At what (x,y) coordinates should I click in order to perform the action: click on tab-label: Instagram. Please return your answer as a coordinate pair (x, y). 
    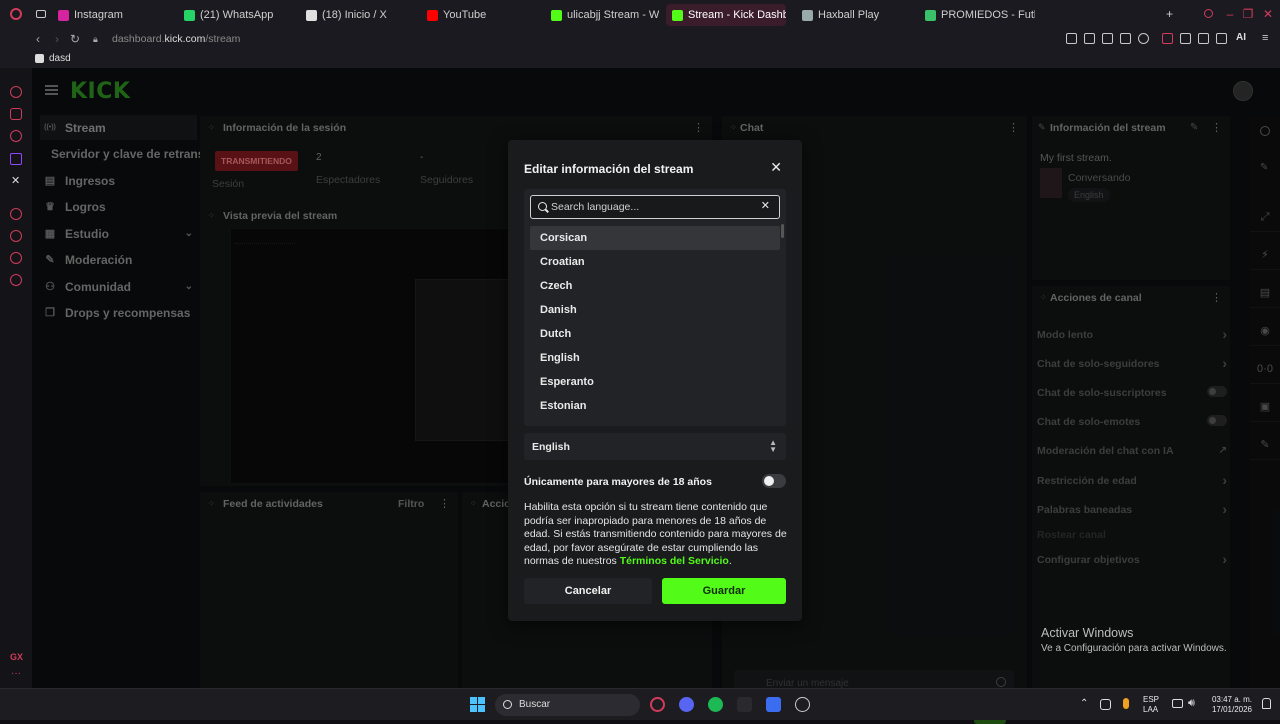
    Looking at the image, I should click on (98, 15).